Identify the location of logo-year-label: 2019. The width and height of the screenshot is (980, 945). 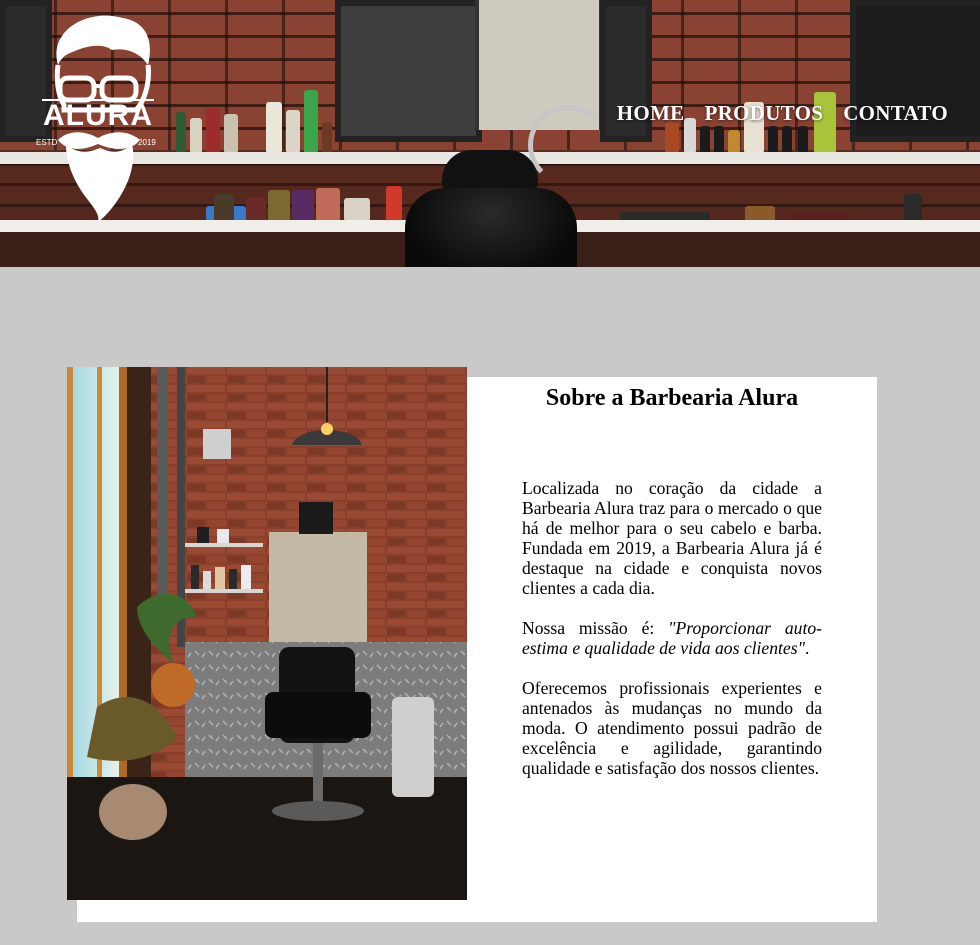
(147, 142).